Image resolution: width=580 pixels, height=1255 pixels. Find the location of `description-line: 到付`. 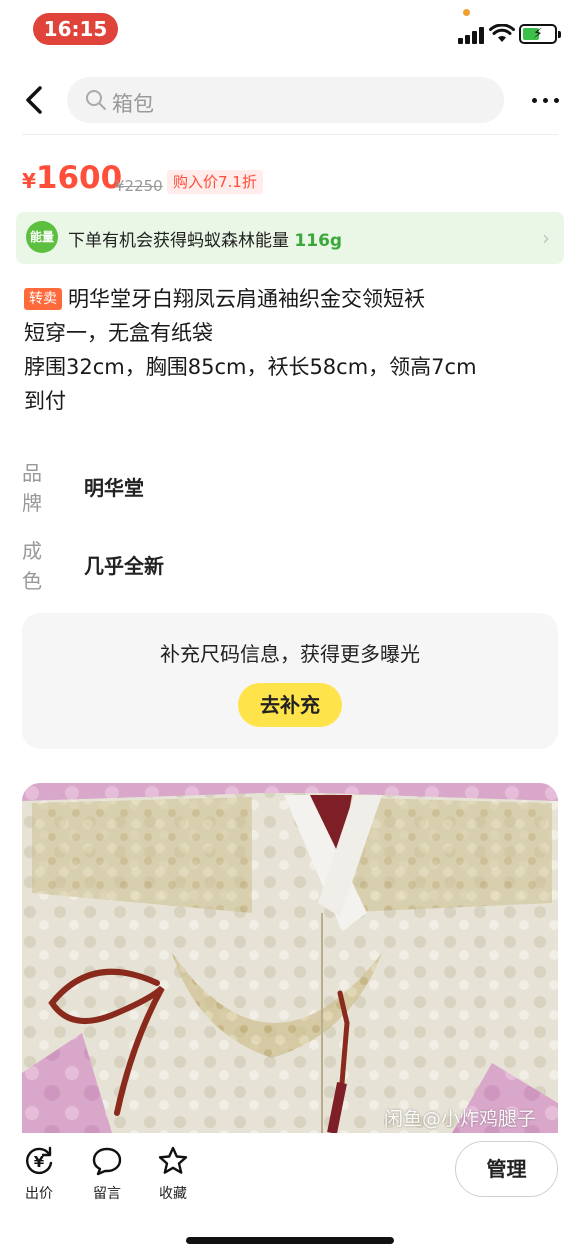

description-line: 到付 is located at coordinates (45, 401).